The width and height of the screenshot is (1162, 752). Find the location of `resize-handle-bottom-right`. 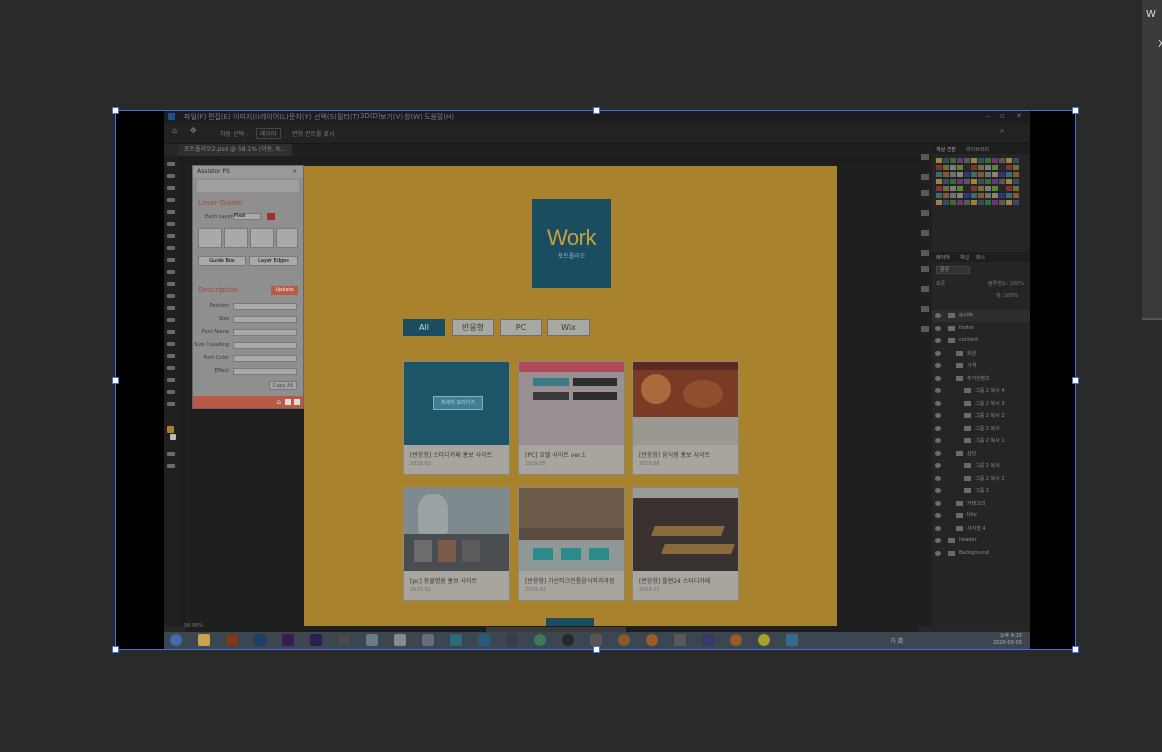

resize-handle-bottom-right is located at coordinates (1075, 649).